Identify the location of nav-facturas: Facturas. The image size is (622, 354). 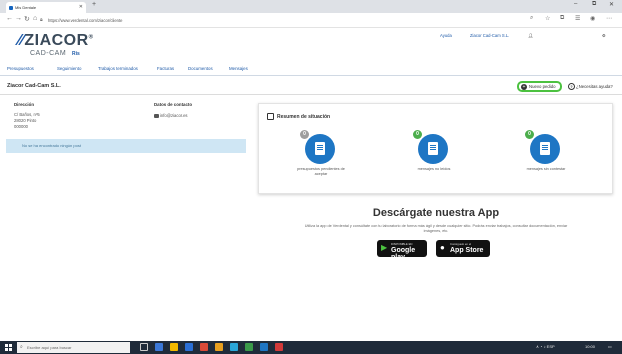
(165, 68).